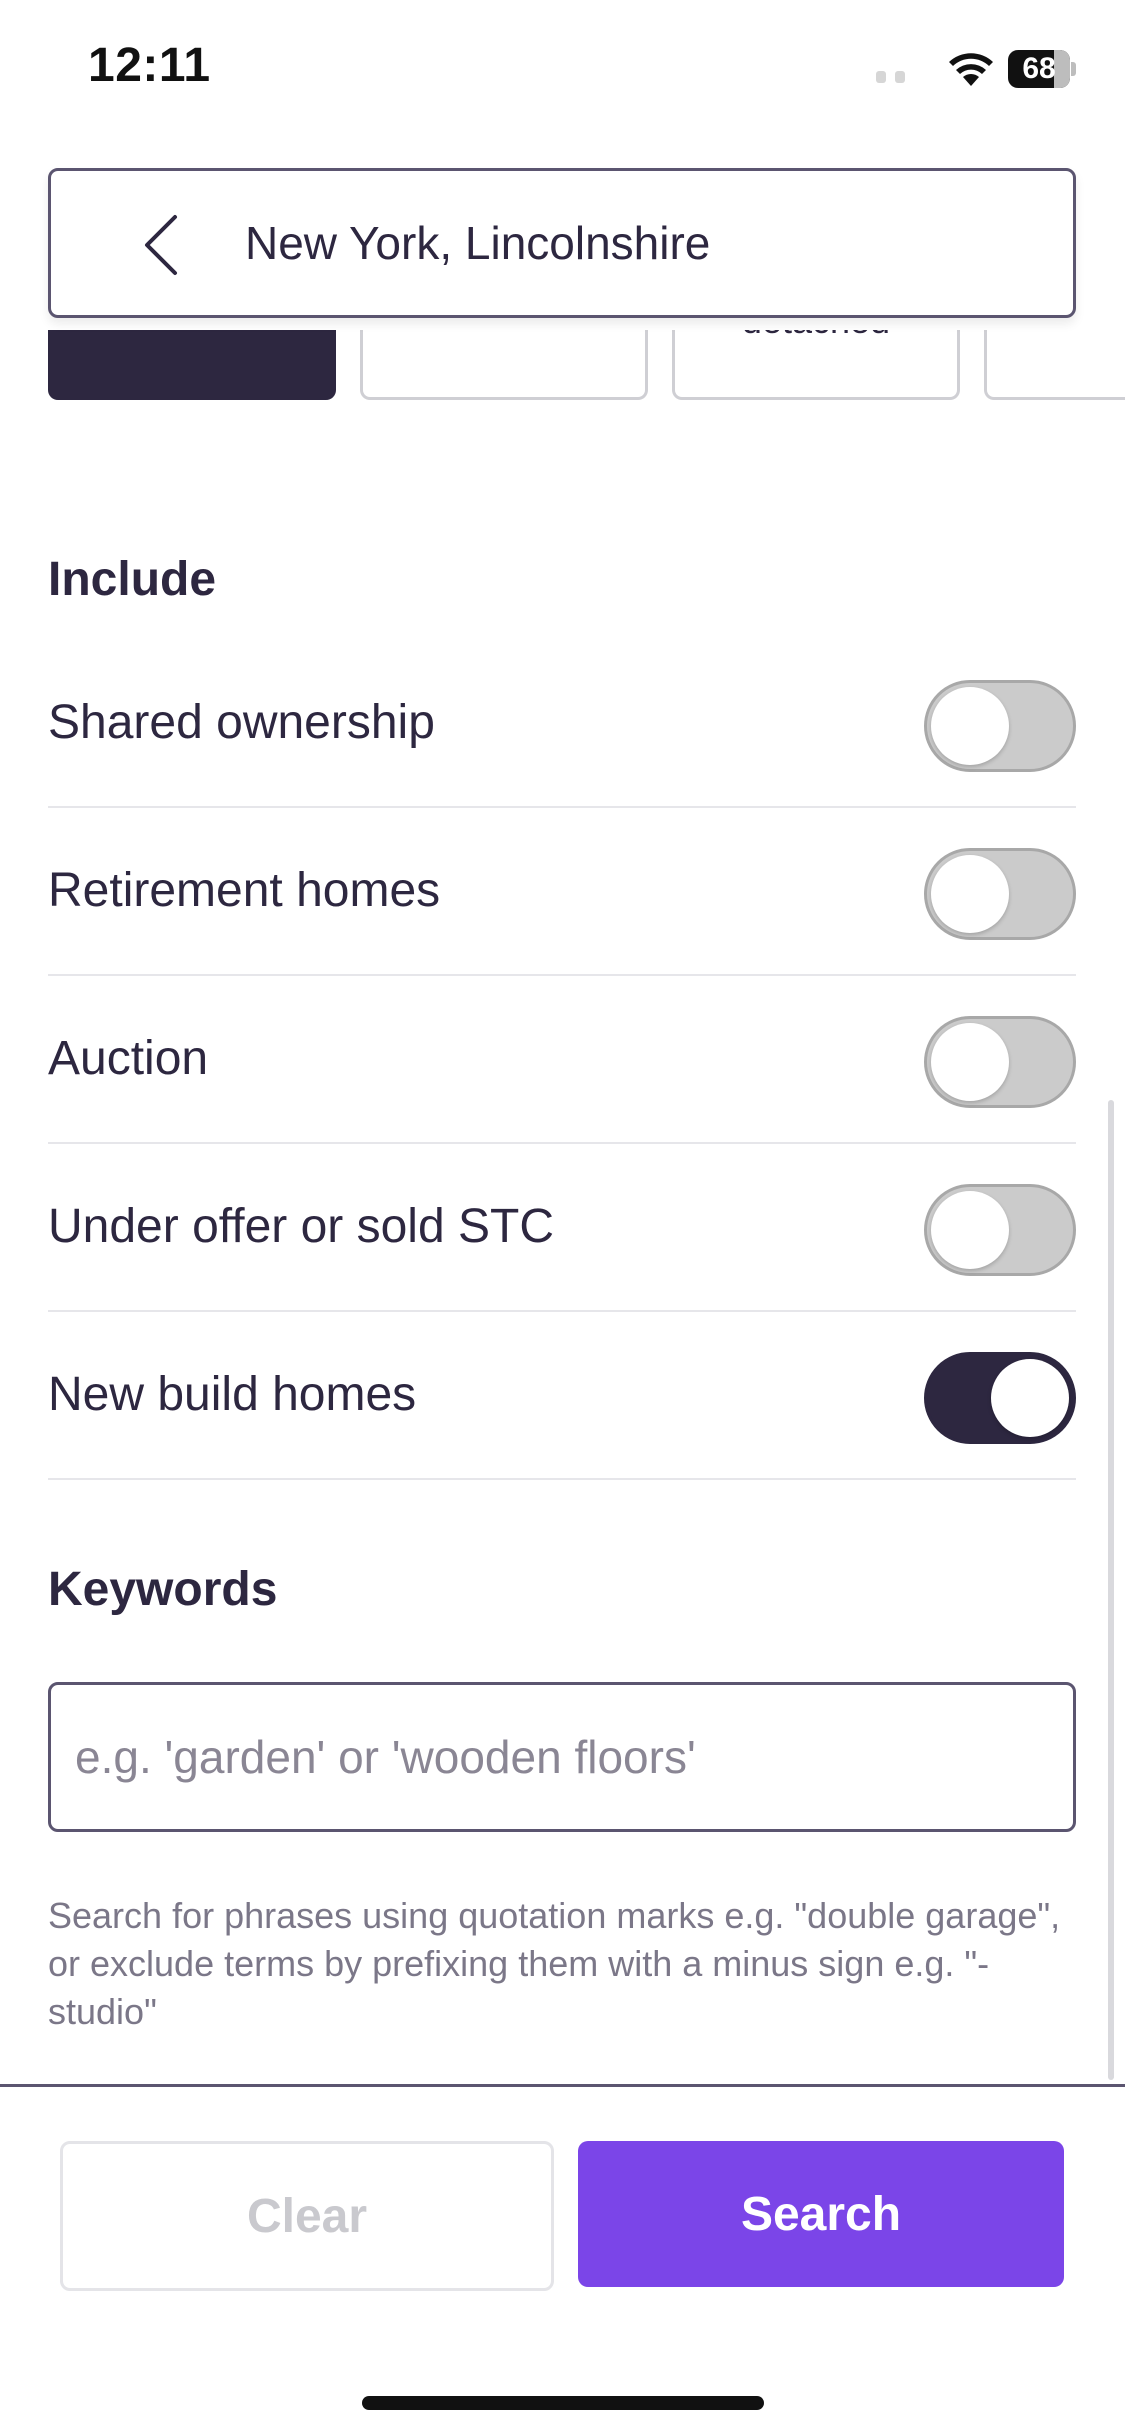 The height and width of the screenshot is (2436, 1125). What do you see at coordinates (562, 892) in the screenshot?
I see `toggle-row-retirement-homes: Retirement homes` at bounding box center [562, 892].